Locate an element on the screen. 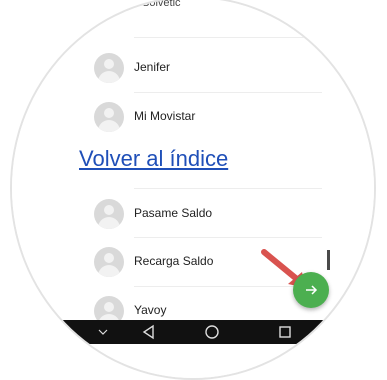 The width and height of the screenshot is (387, 380). partial-contact-name: Solvetic is located at coordinates (161, 4).